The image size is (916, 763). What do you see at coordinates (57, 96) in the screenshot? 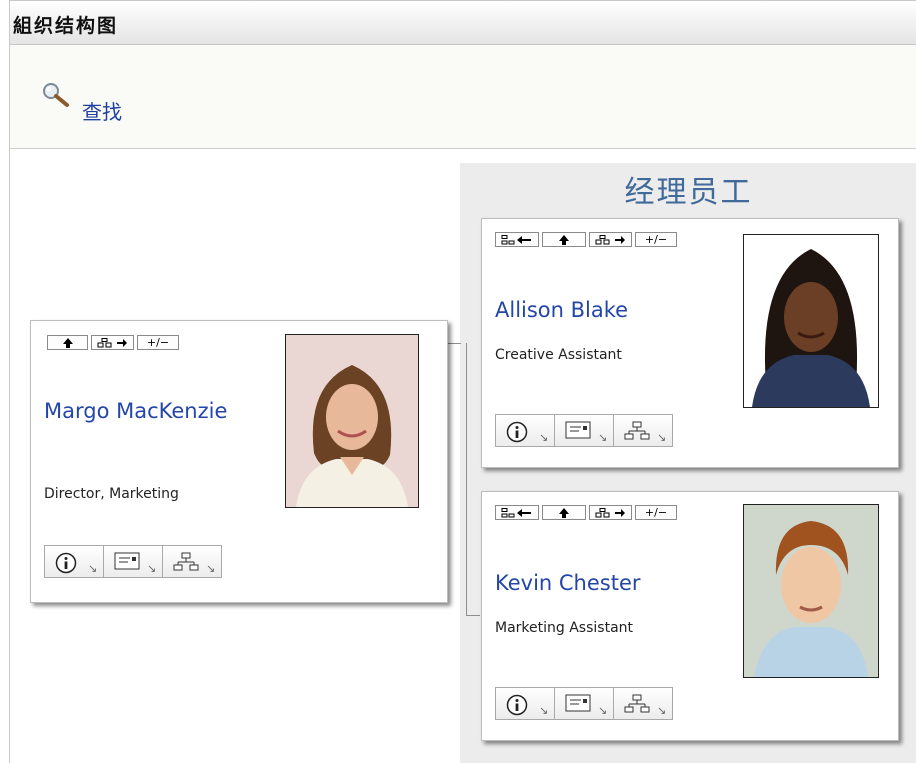
I see `magnifier-icon` at bounding box center [57, 96].